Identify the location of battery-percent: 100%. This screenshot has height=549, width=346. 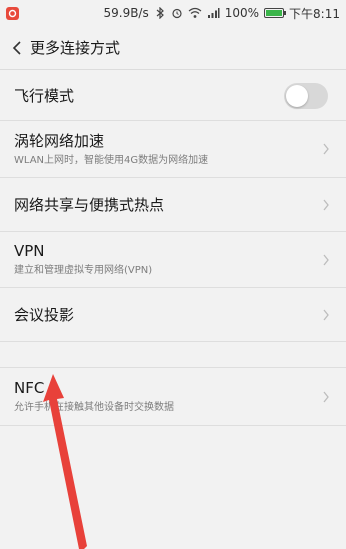
(242, 13).